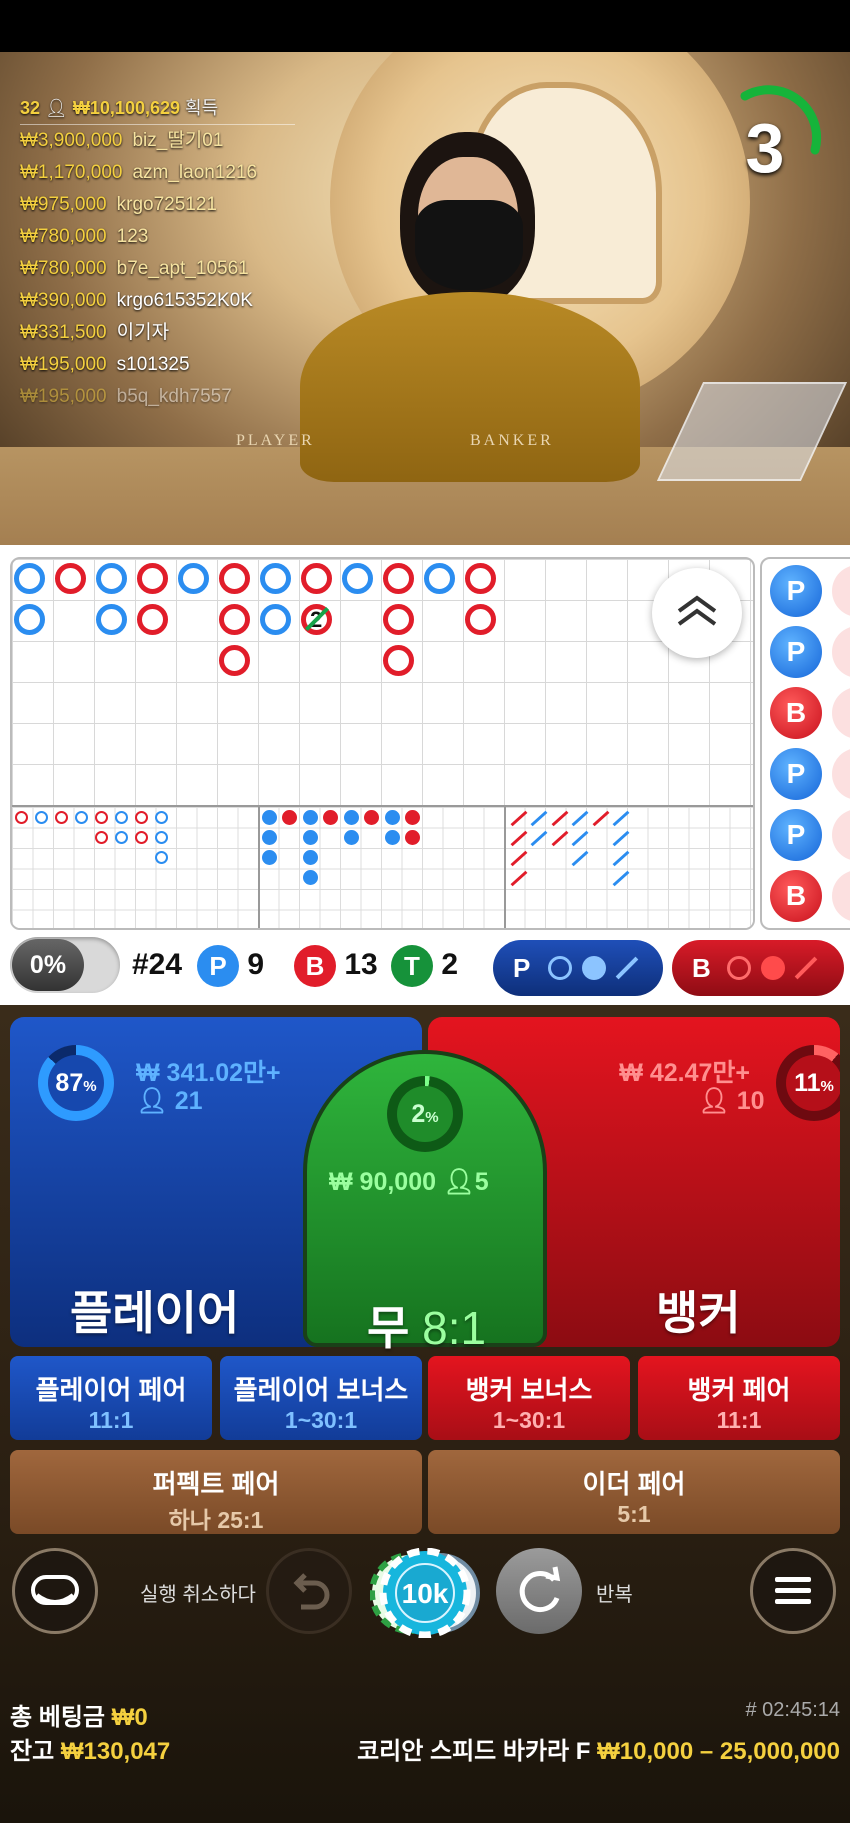  I want to click on winner-row: ₩1,170,000 azm_laon1216, so click(139, 172).